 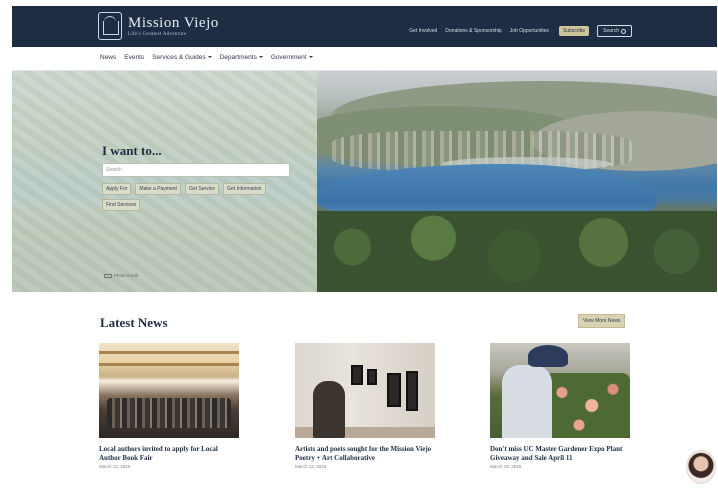 What do you see at coordinates (117, 189) in the screenshot?
I see `quick-link-apply-for: Apply For` at bounding box center [117, 189].